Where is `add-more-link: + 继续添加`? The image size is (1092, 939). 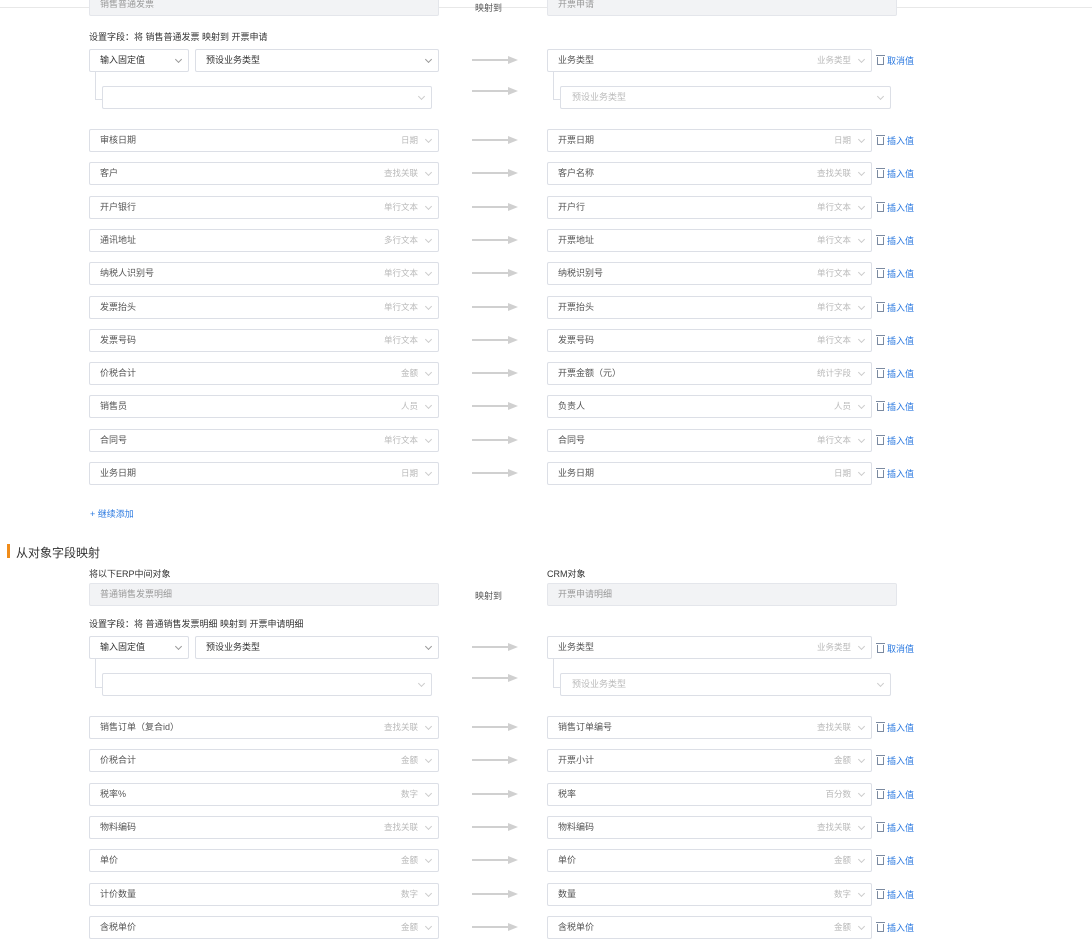
add-more-link: + 继续添加 is located at coordinates (112, 513).